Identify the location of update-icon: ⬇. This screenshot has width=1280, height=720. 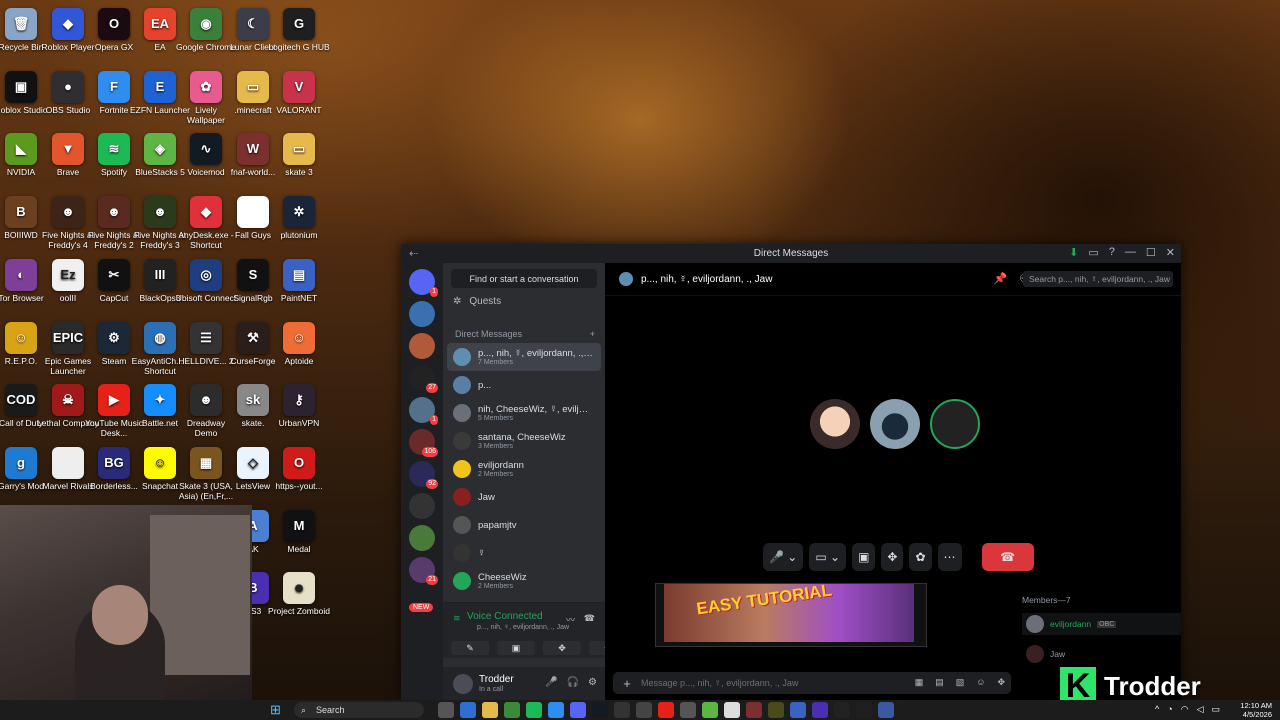
(1073, 252).